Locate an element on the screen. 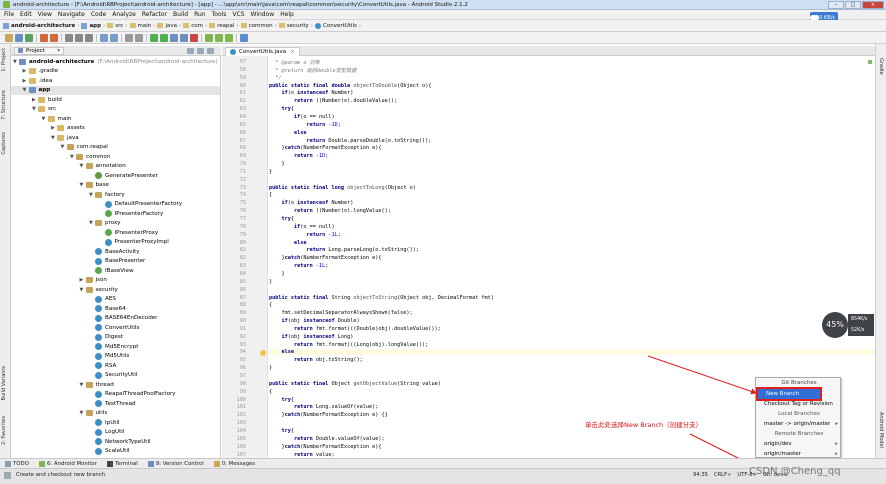  tool-tab-messages: 0: Messages is located at coordinates (234, 463).